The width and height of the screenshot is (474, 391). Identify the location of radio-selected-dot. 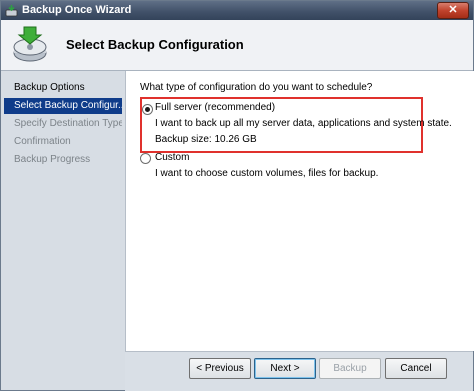
(147, 109).